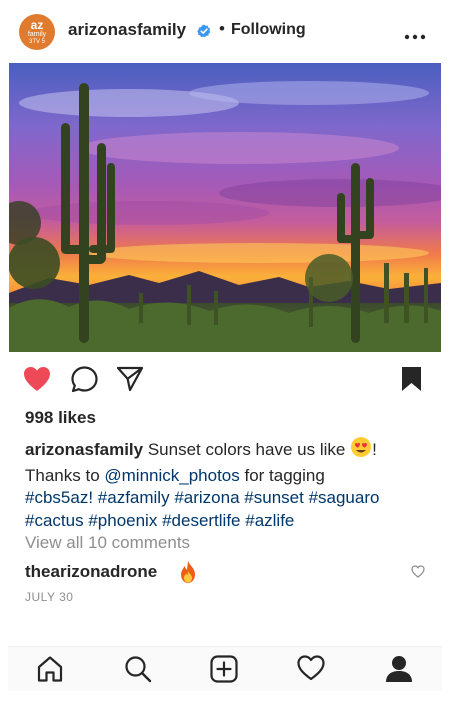 This screenshot has width=450, height=712. What do you see at coordinates (37, 25) in the screenshot?
I see `avatar-text-az: az` at bounding box center [37, 25].